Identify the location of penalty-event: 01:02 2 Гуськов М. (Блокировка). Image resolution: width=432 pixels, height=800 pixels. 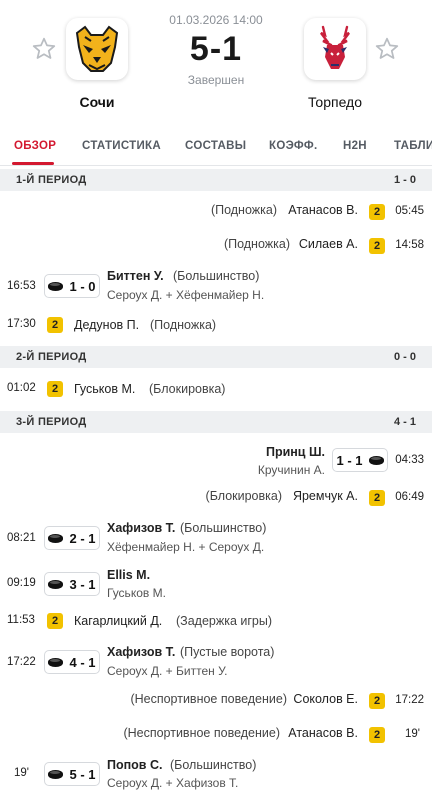
(216, 390).